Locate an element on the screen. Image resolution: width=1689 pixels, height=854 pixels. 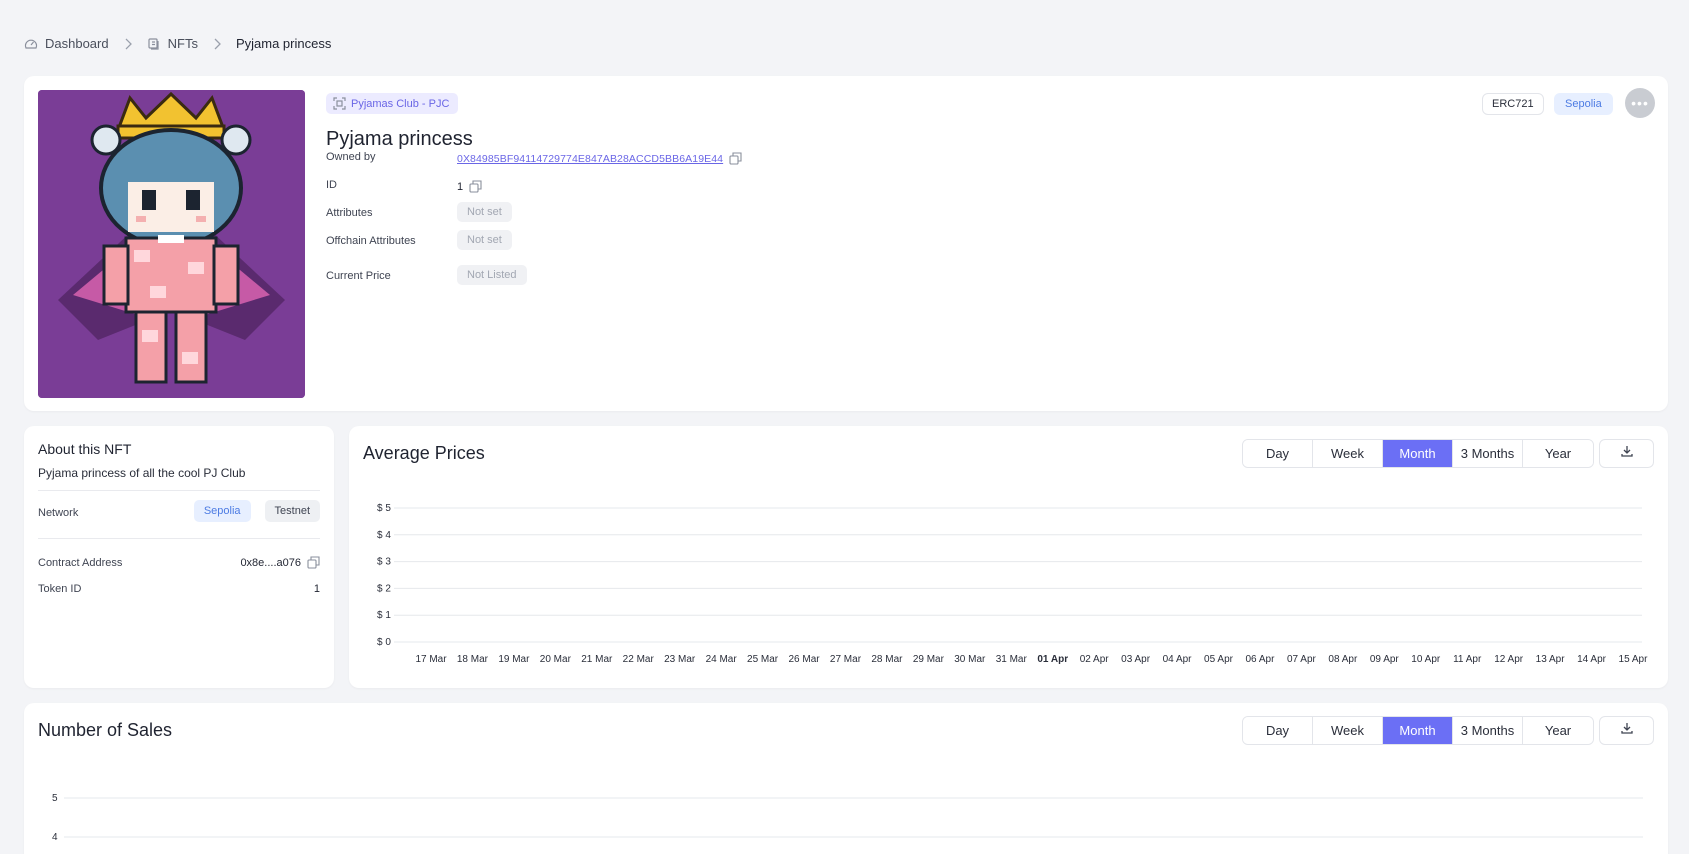
x-tick-label: 15 Apr is located at coordinates (1634, 659).